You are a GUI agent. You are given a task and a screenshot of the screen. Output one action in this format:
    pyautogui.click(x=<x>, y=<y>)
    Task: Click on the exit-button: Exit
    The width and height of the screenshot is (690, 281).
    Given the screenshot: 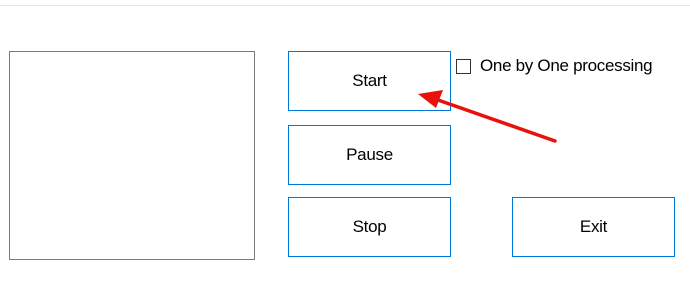 What is the action you would take?
    pyautogui.click(x=593, y=227)
    